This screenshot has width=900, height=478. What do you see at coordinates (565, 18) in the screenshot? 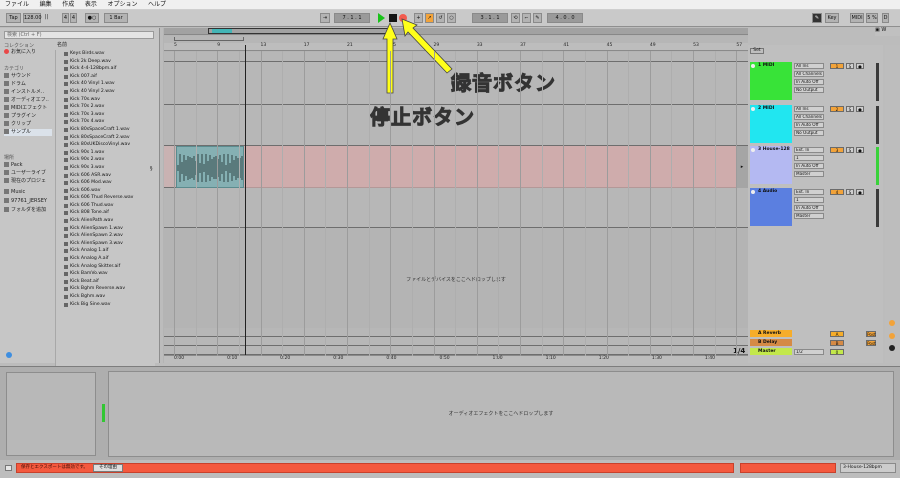
I see `loop-length-field: 4 . 0 . 0` at bounding box center [565, 18].